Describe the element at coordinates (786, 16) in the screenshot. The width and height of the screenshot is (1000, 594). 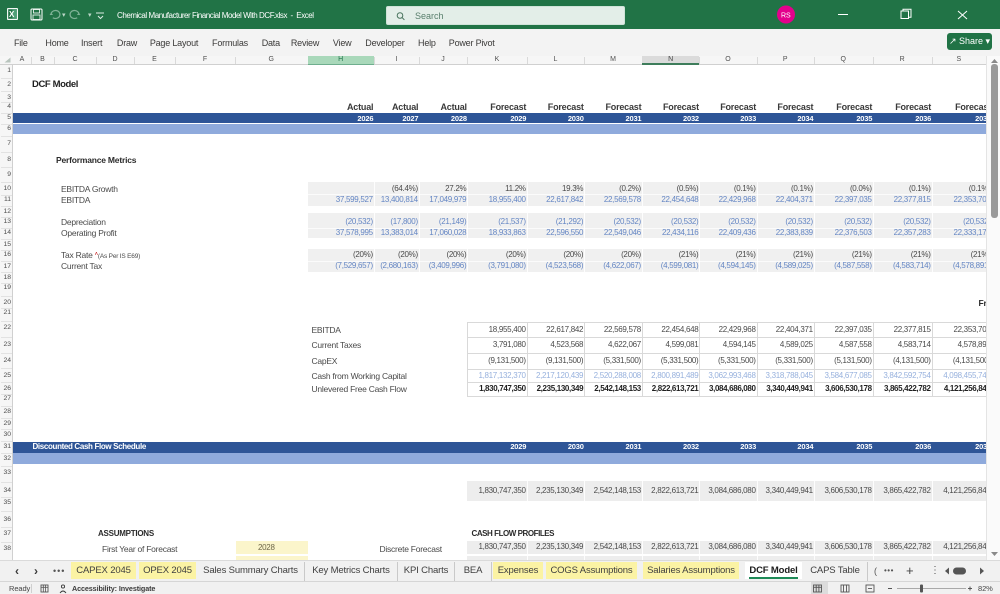
I see `svg-text: RS` at that location.